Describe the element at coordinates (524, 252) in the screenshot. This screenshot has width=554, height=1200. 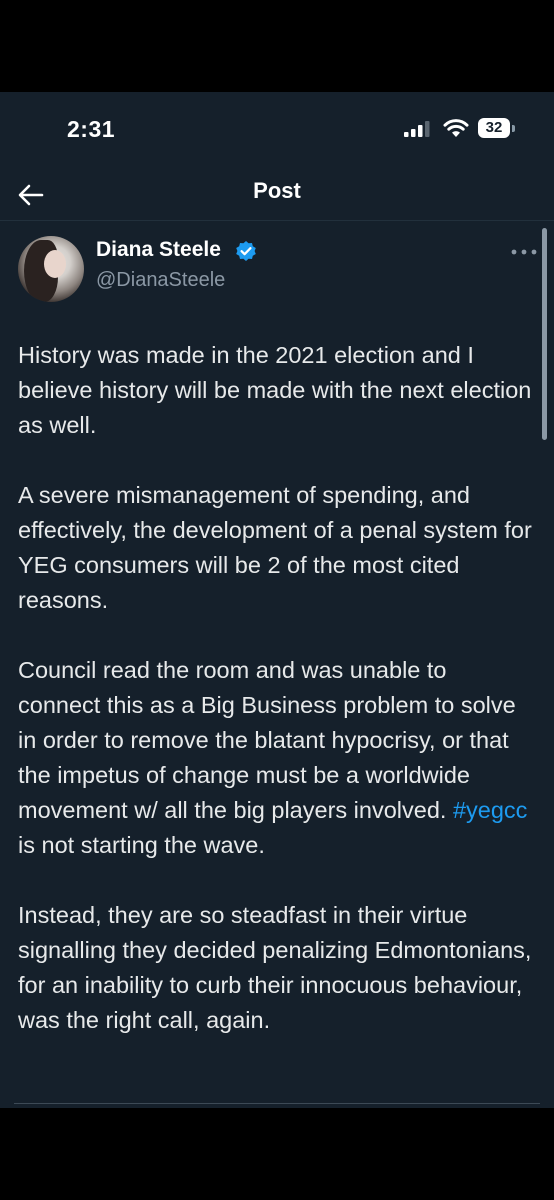
I see `more-options-icon` at that location.